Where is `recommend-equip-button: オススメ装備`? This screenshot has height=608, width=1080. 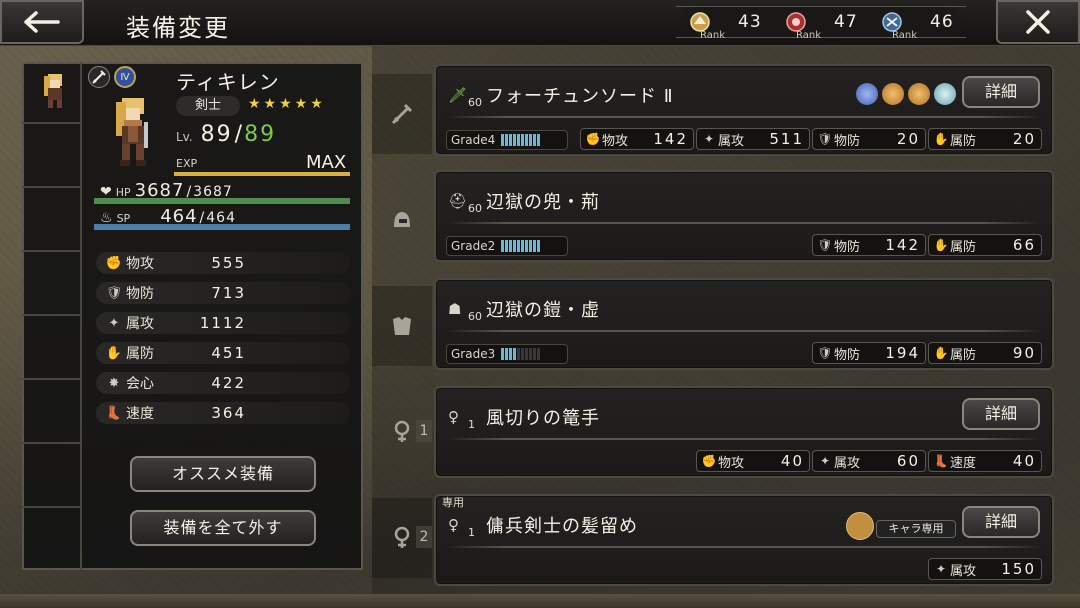
recommend-equip-button: オススメ装備 is located at coordinates (223, 474).